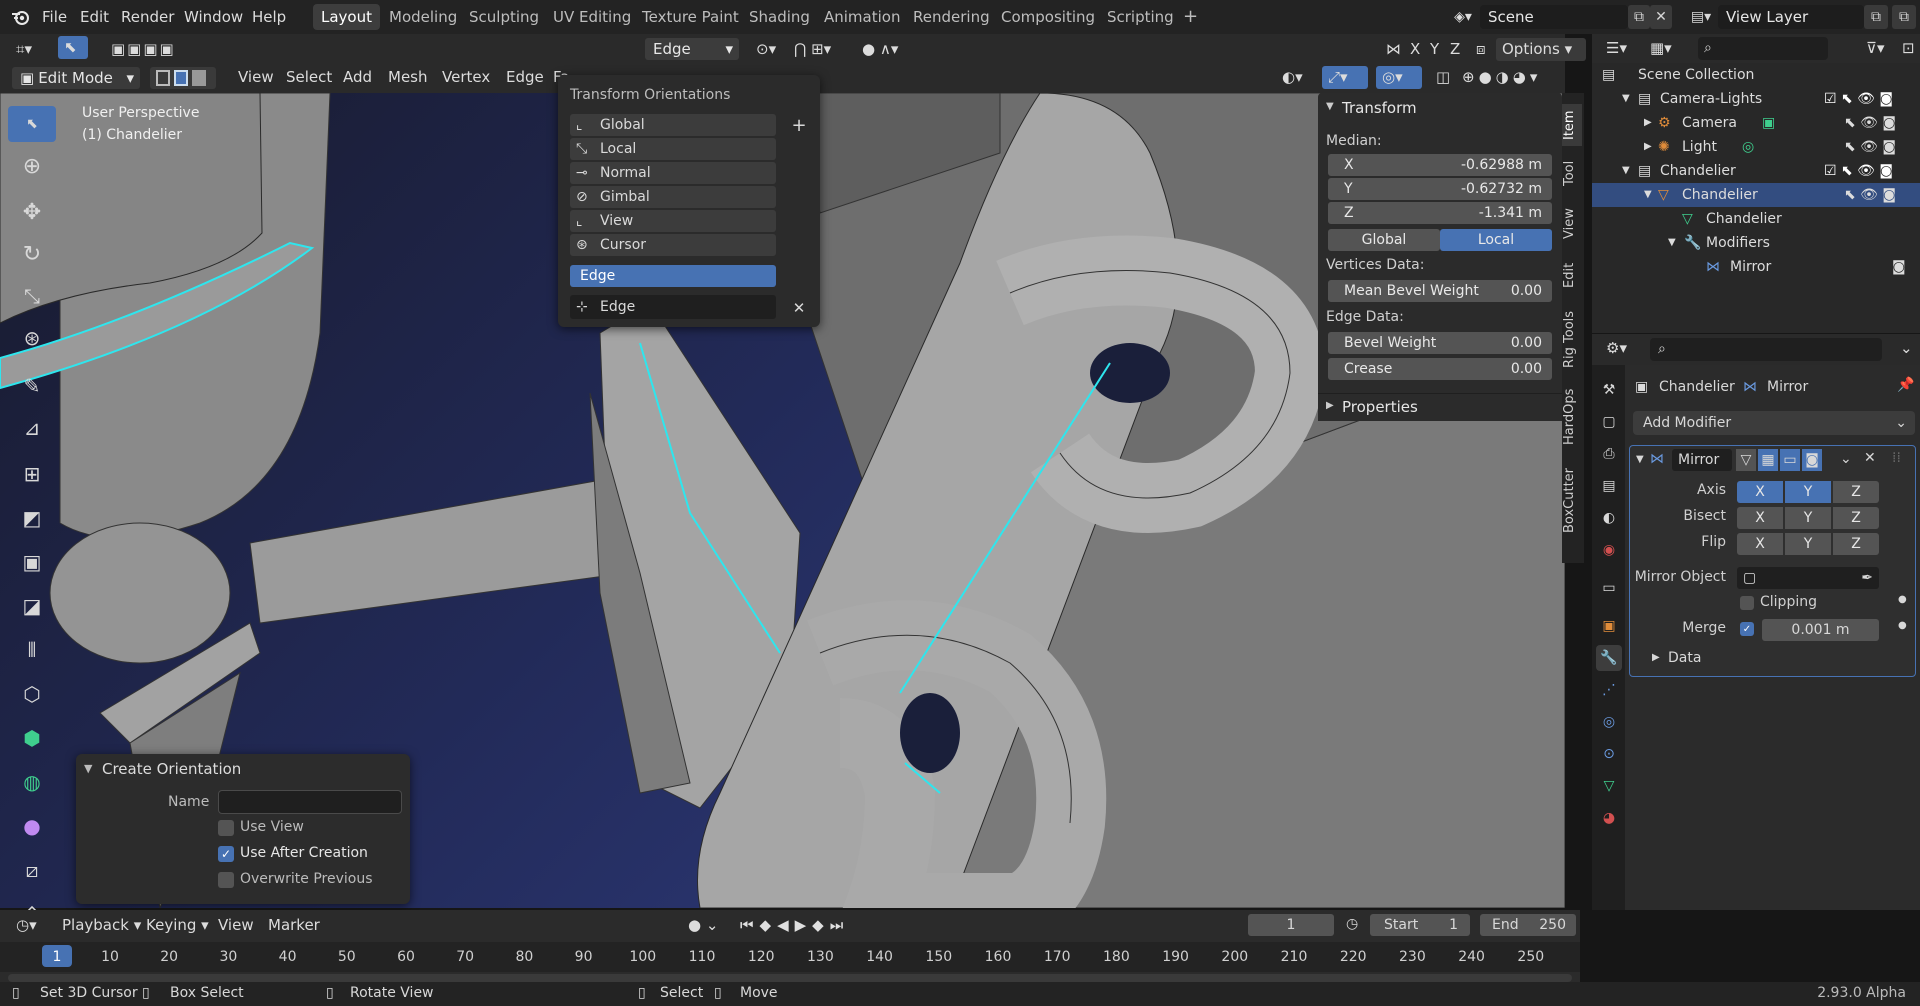 This screenshot has width=1920, height=1006. Describe the element at coordinates (779, 17) in the screenshot. I see `tab-shading: Shading` at that location.